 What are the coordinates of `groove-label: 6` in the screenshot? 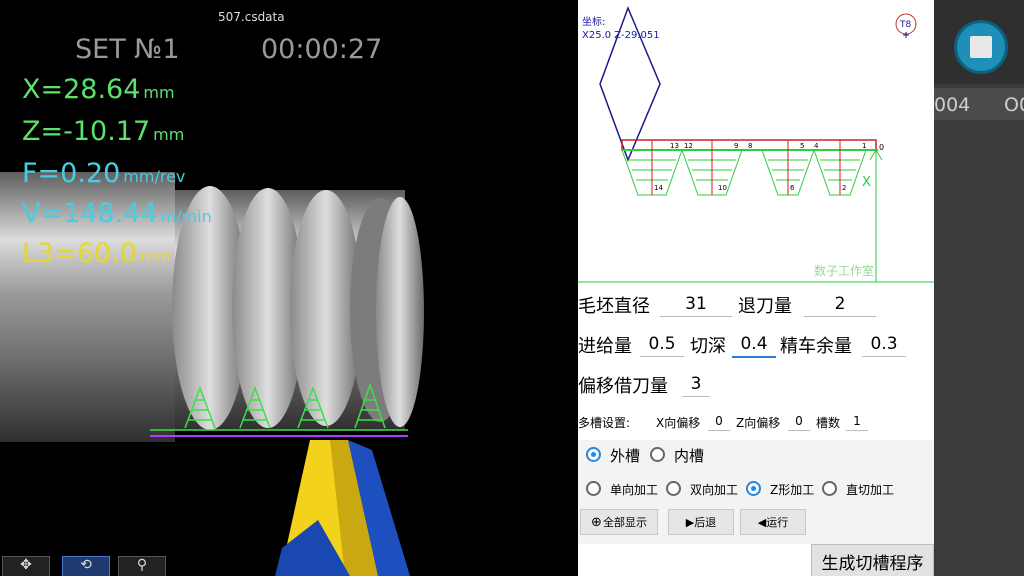 It's located at (792, 188).